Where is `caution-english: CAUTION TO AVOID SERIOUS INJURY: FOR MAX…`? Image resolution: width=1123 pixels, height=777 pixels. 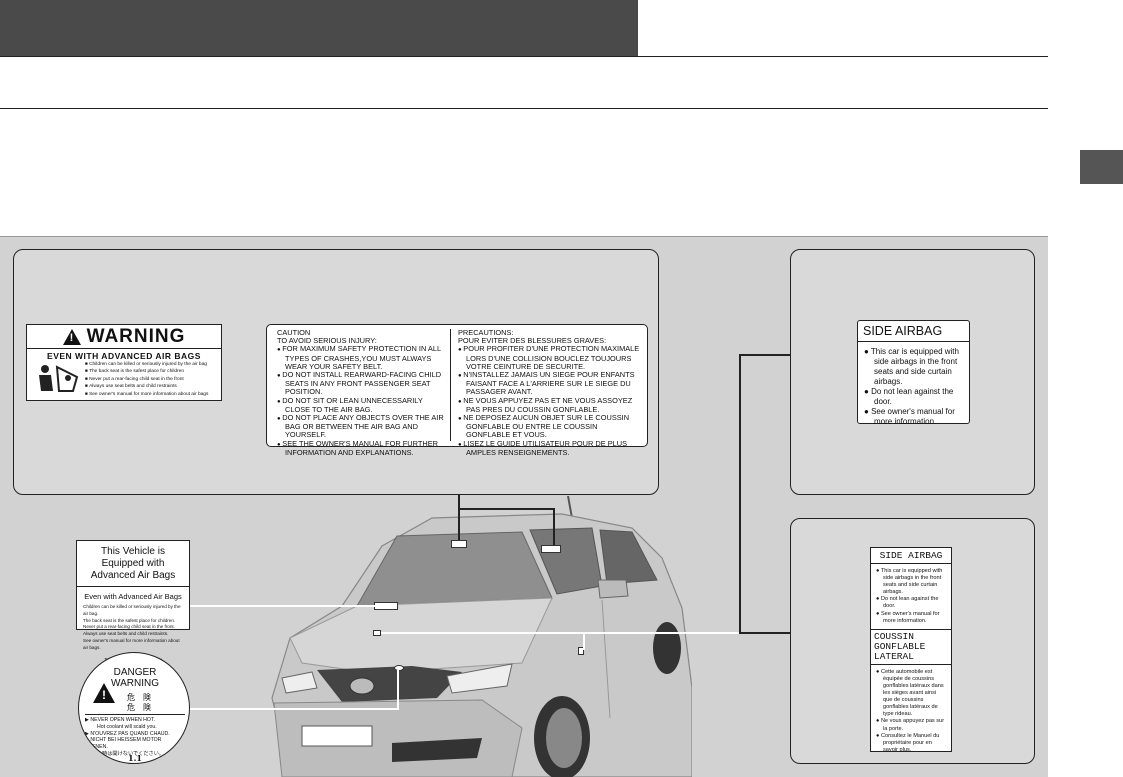
caution-english: CAUTION TO AVOID SERIOUS INJURY: FOR MAX… is located at coordinates (363, 392).